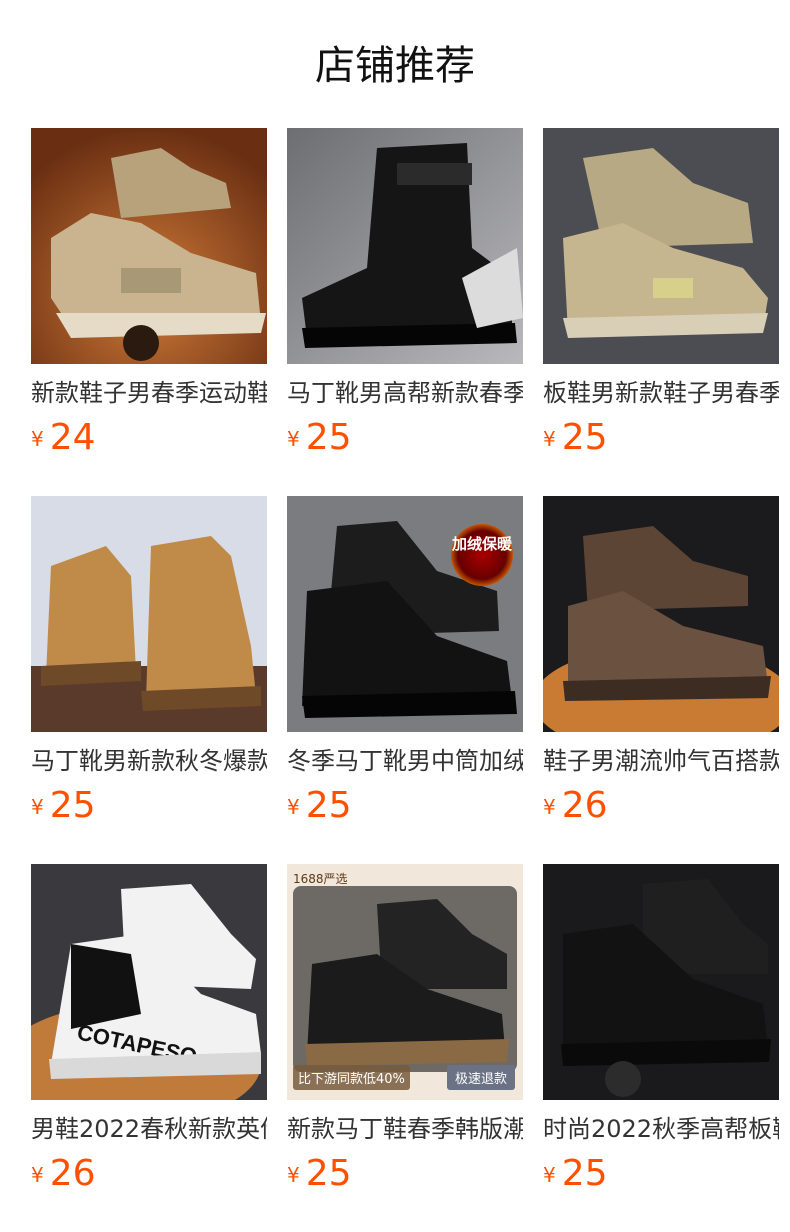 This screenshot has height=1232, width=790. Describe the element at coordinates (405, 1129) in the screenshot. I see `product-name: 新款马丁鞋春季韩版潮` at that location.